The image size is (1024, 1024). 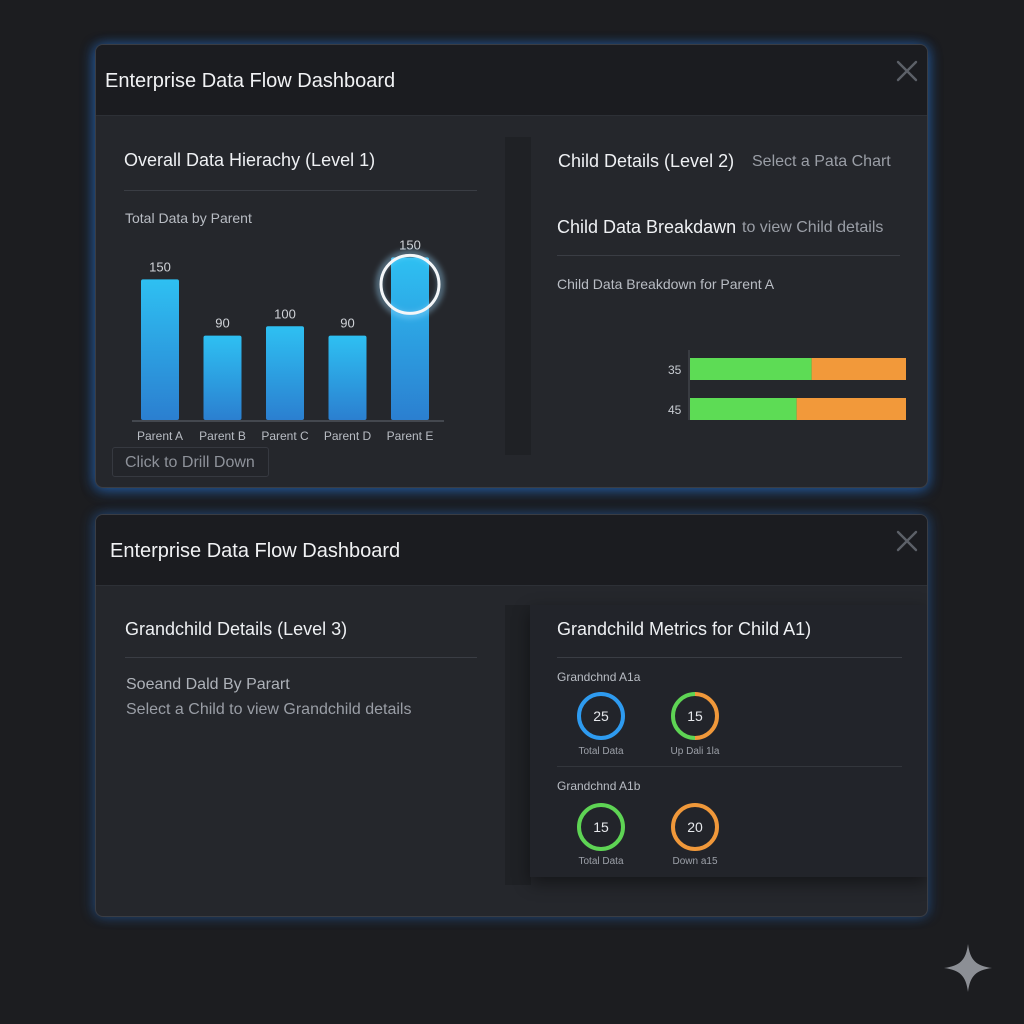 What do you see at coordinates (208, 684) in the screenshot?
I see `grandchild-subtitle: Soeand Dald By Parart` at bounding box center [208, 684].